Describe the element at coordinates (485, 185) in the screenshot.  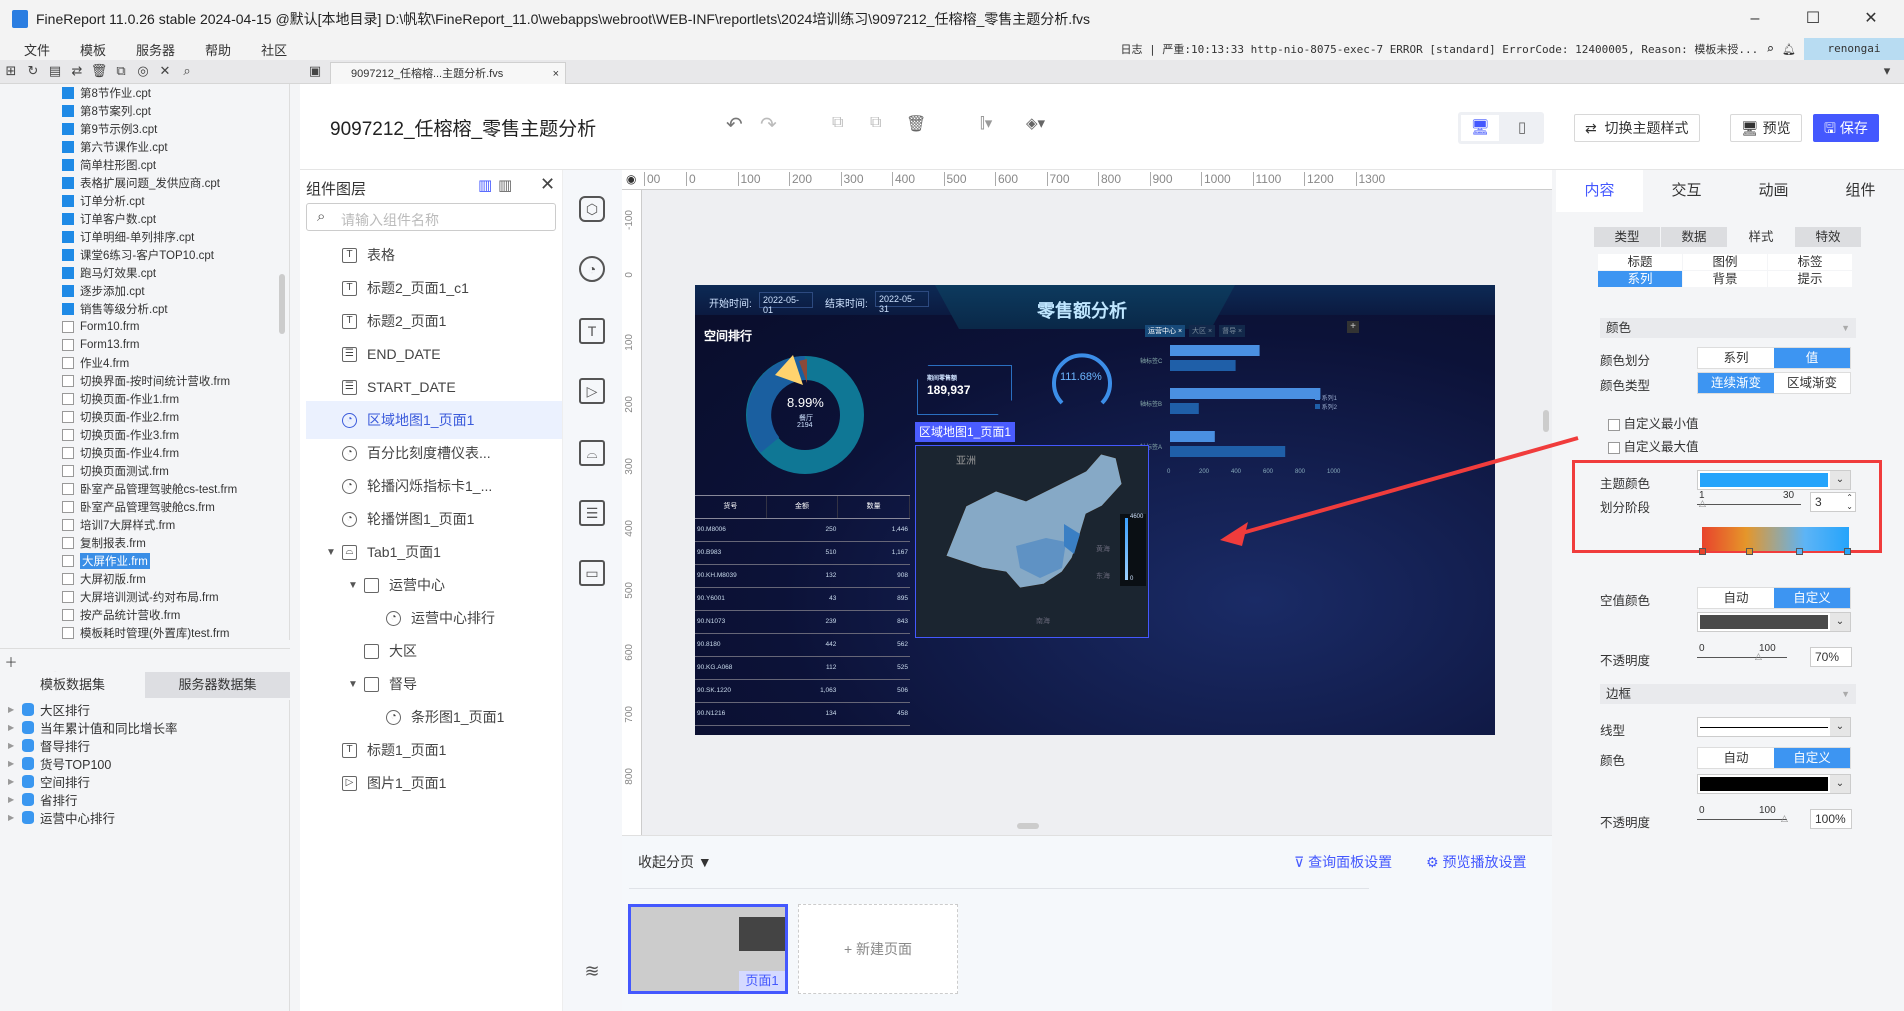
I see `layout-left-icon: ▥` at that location.